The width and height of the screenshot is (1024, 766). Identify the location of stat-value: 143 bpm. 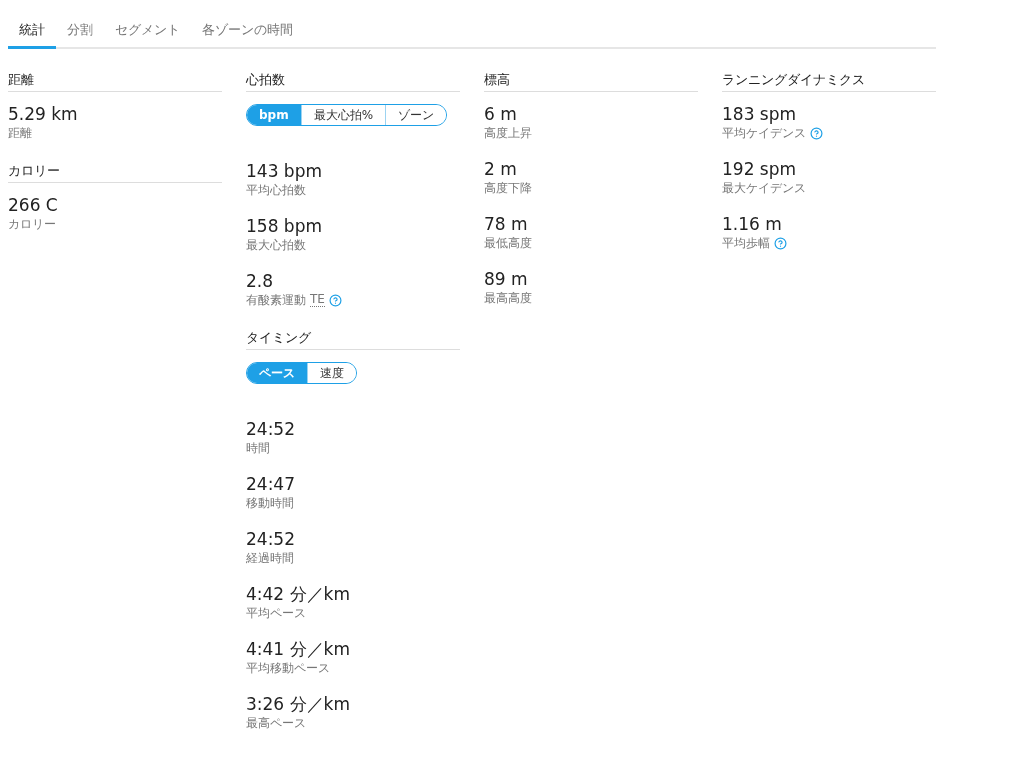
(284, 171).